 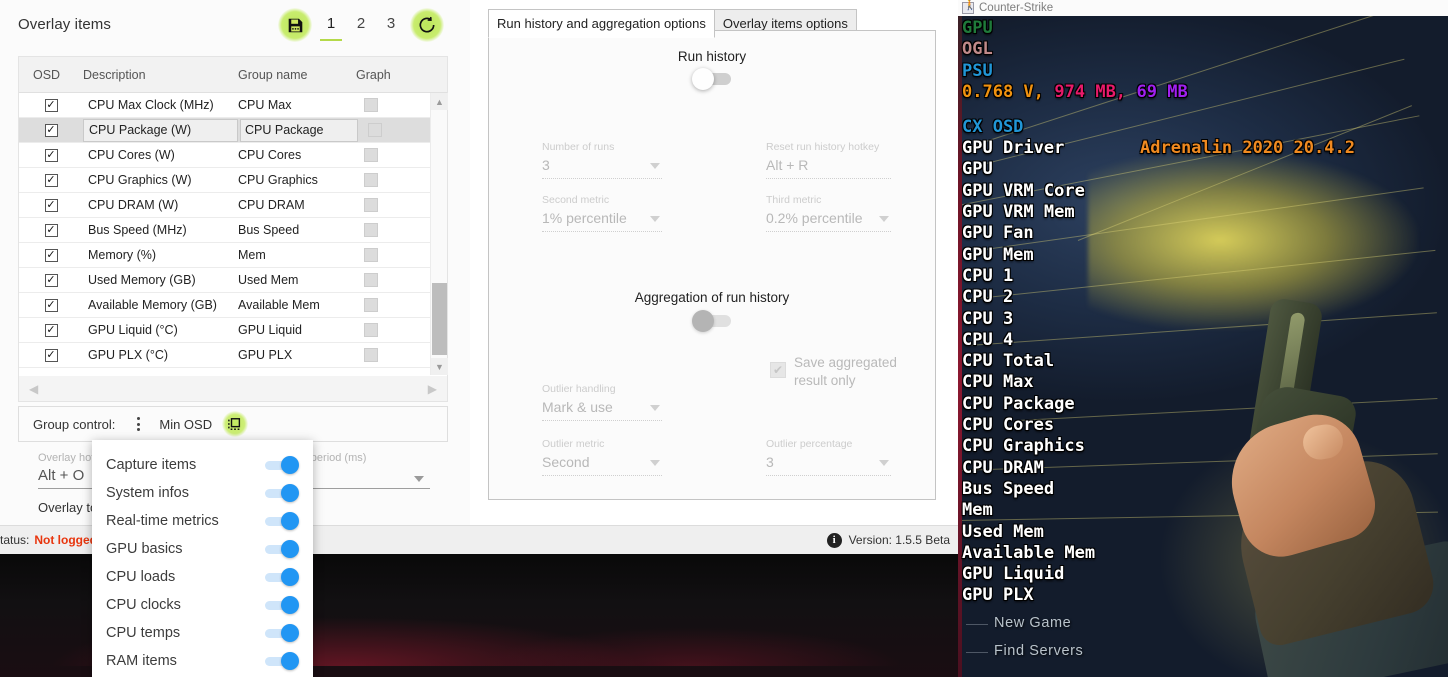 I want to click on page-tab-2: 2, so click(x=361, y=25).